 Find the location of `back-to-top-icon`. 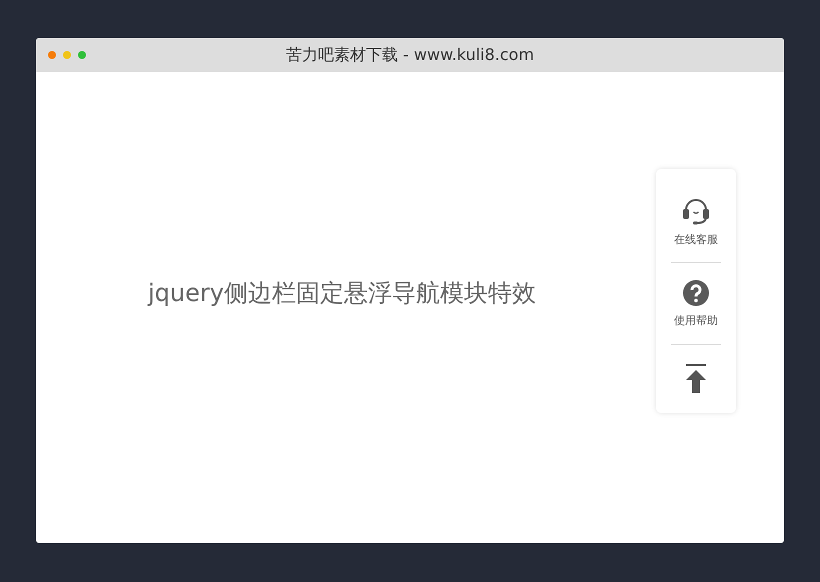

back-to-top-icon is located at coordinates (696, 379).